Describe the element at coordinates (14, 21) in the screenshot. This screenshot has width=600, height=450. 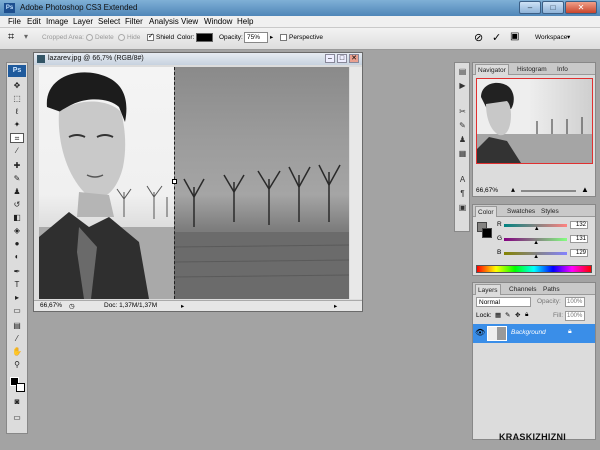
I see `menu-file: File` at that location.